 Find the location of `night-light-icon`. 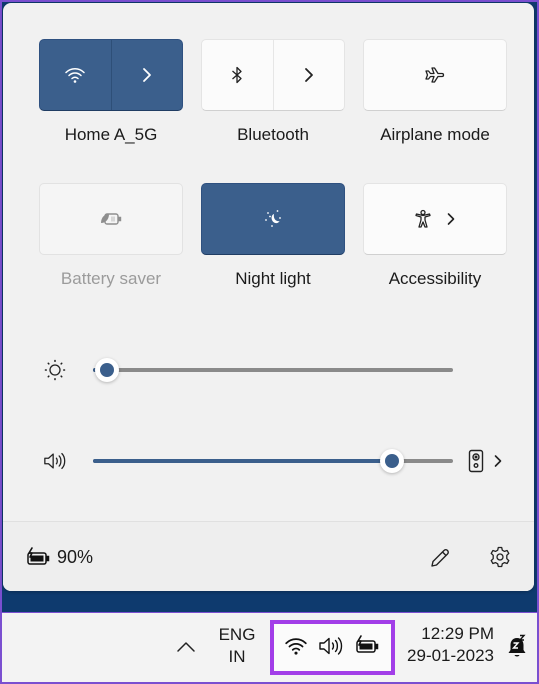

night-light-icon is located at coordinates (273, 219).